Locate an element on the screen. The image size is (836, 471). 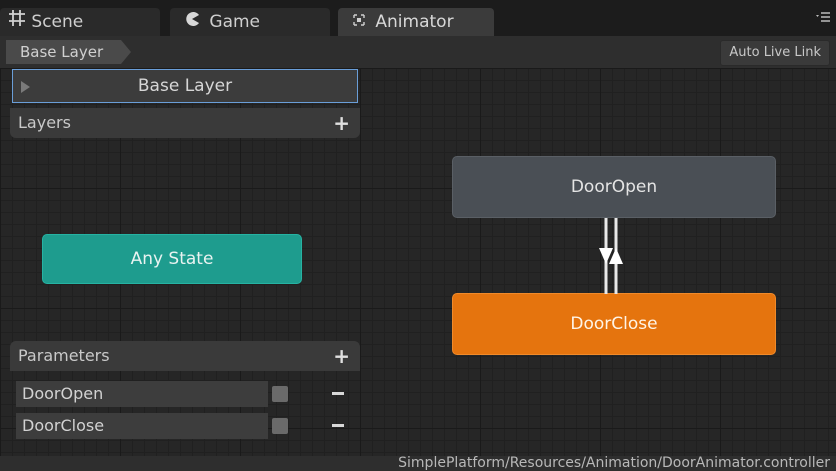
tab-game: Game is located at coordinates (250, 22).